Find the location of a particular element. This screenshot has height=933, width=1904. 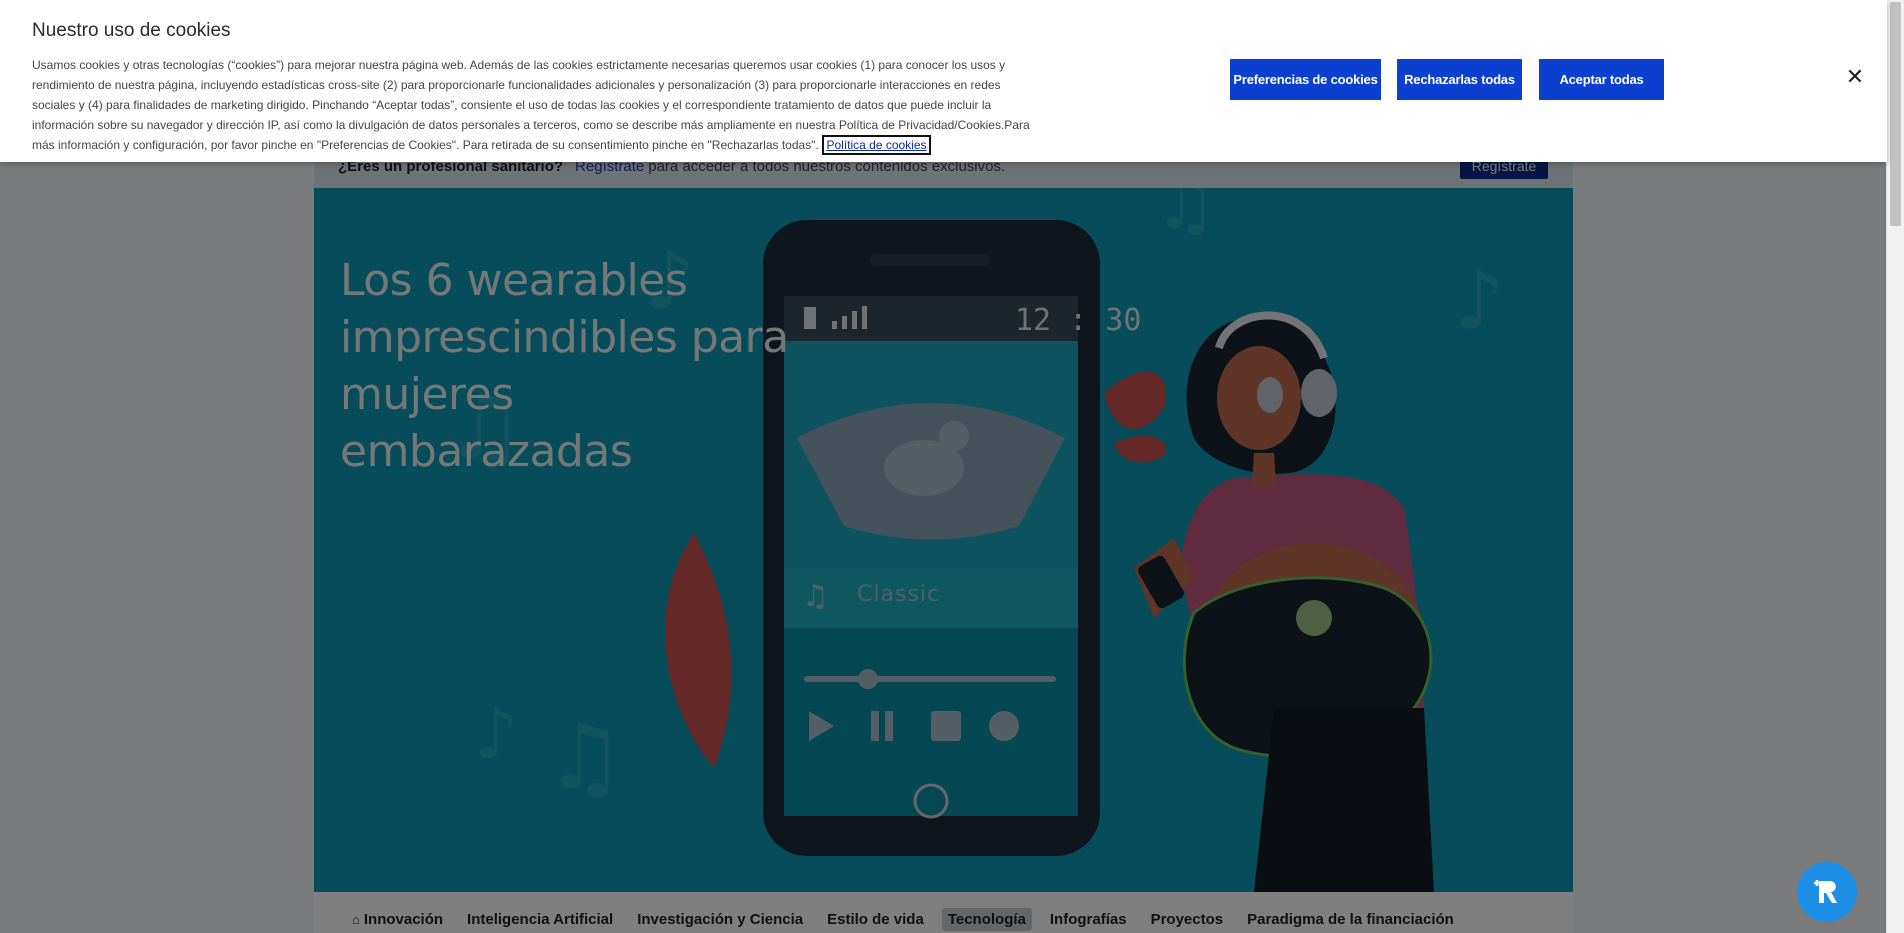

reject-all-button: Rechazarlas todas is located at coordinates (1459, 79).